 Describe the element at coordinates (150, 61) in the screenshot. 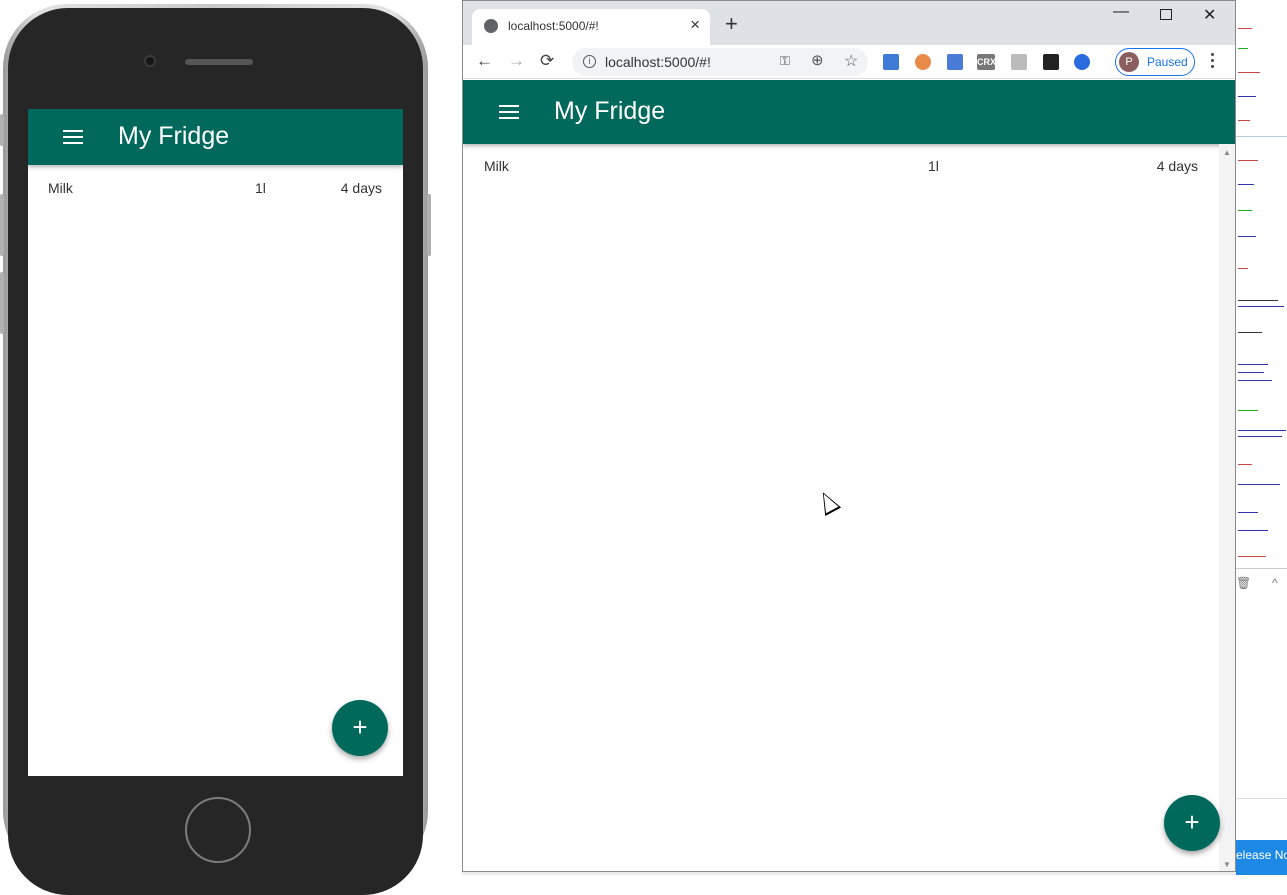

I see `phone-camera` at that location.